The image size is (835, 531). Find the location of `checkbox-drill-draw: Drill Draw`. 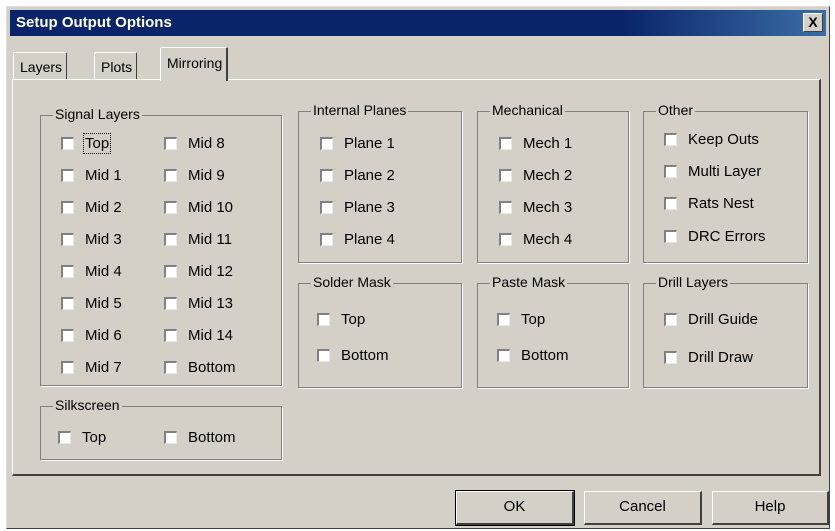

checkbox-drill-draw: Drill Draw is located at coordinates (708, 357).